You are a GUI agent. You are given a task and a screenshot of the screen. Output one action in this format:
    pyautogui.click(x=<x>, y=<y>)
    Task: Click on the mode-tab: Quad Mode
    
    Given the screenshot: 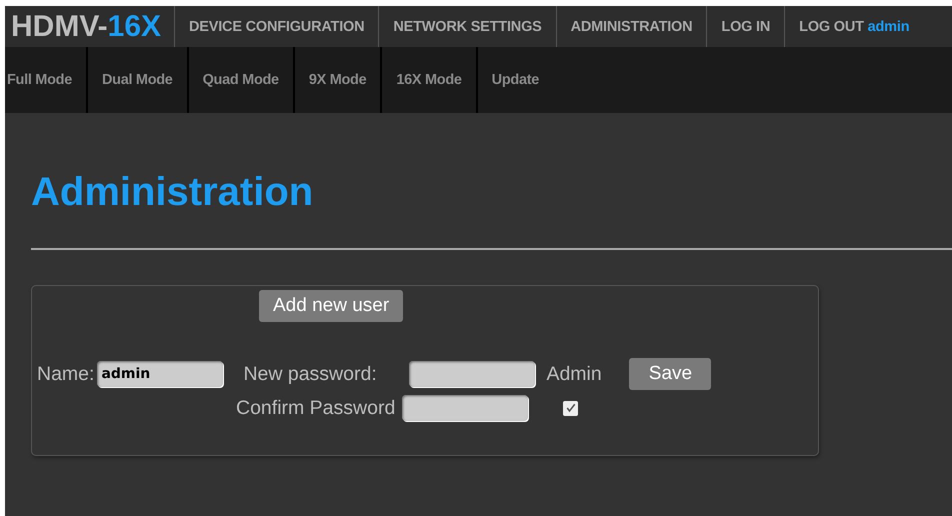 What is the action you would take?
    pyautogui.click(x=241, y=80)
    